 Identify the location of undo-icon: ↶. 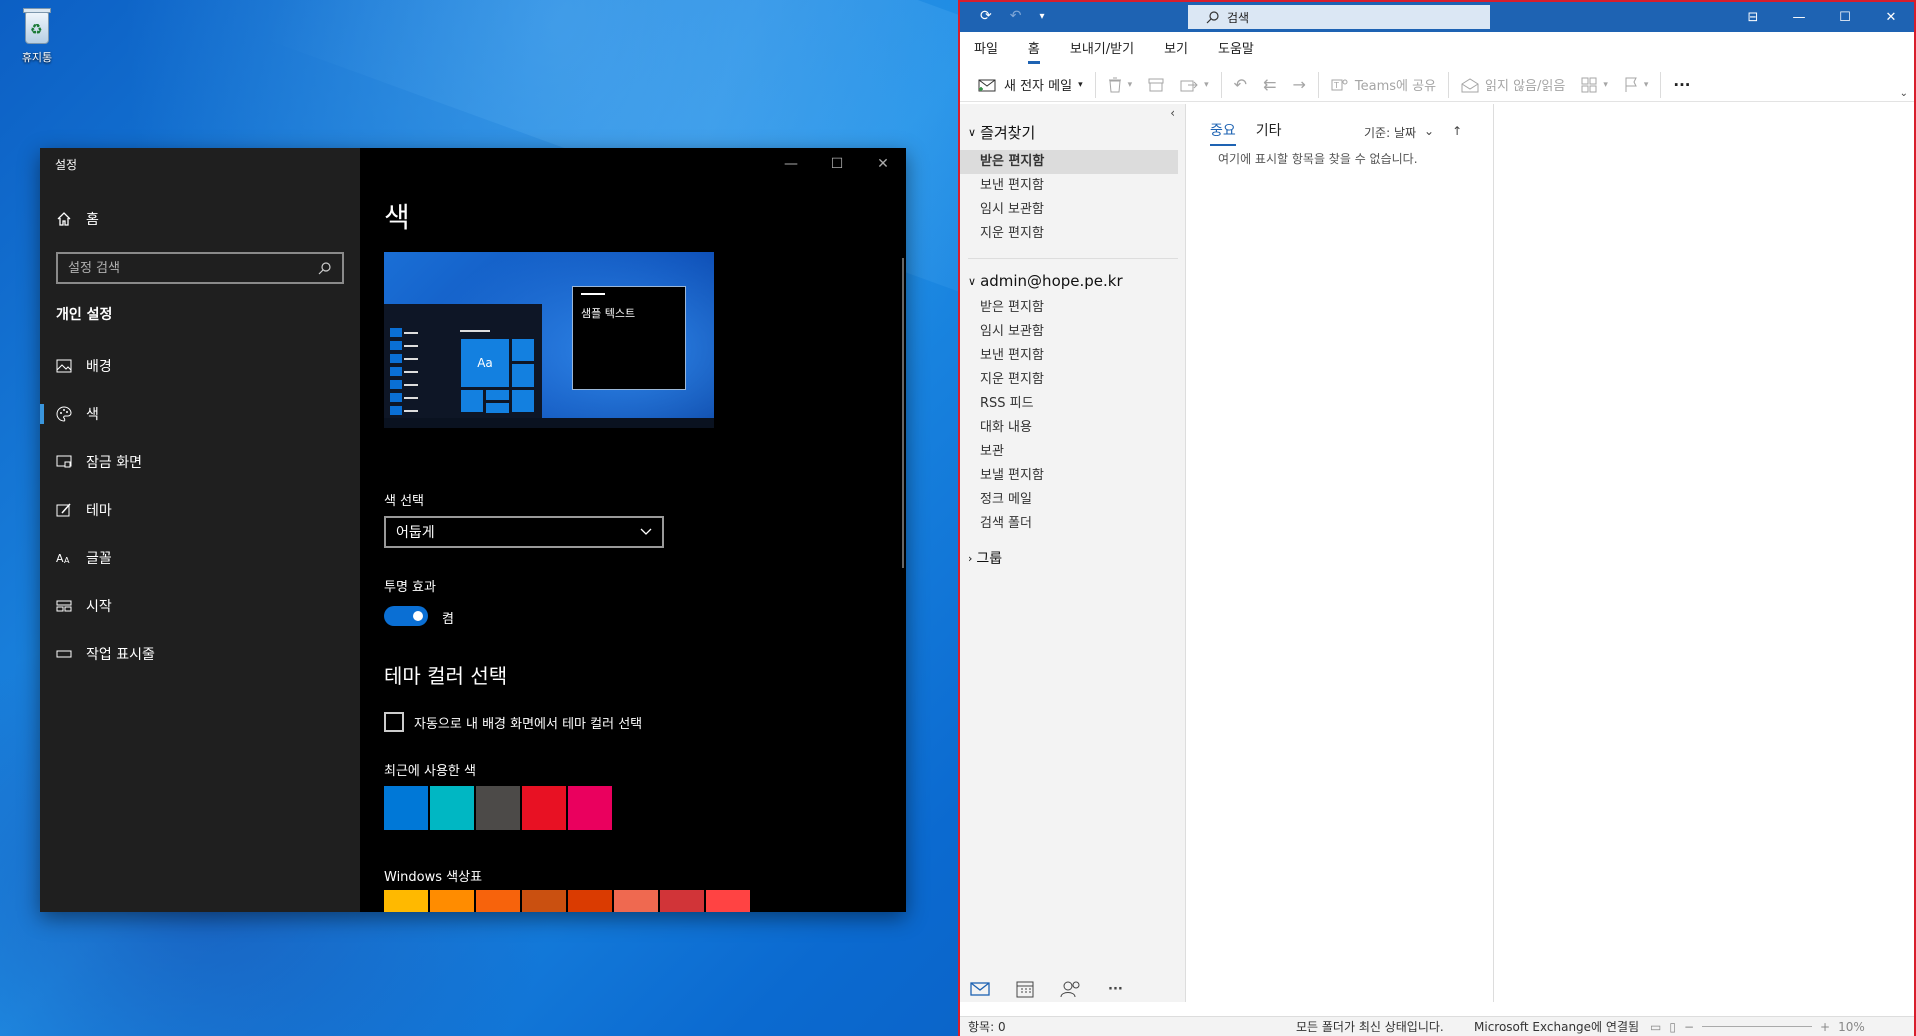
(1016, 16).